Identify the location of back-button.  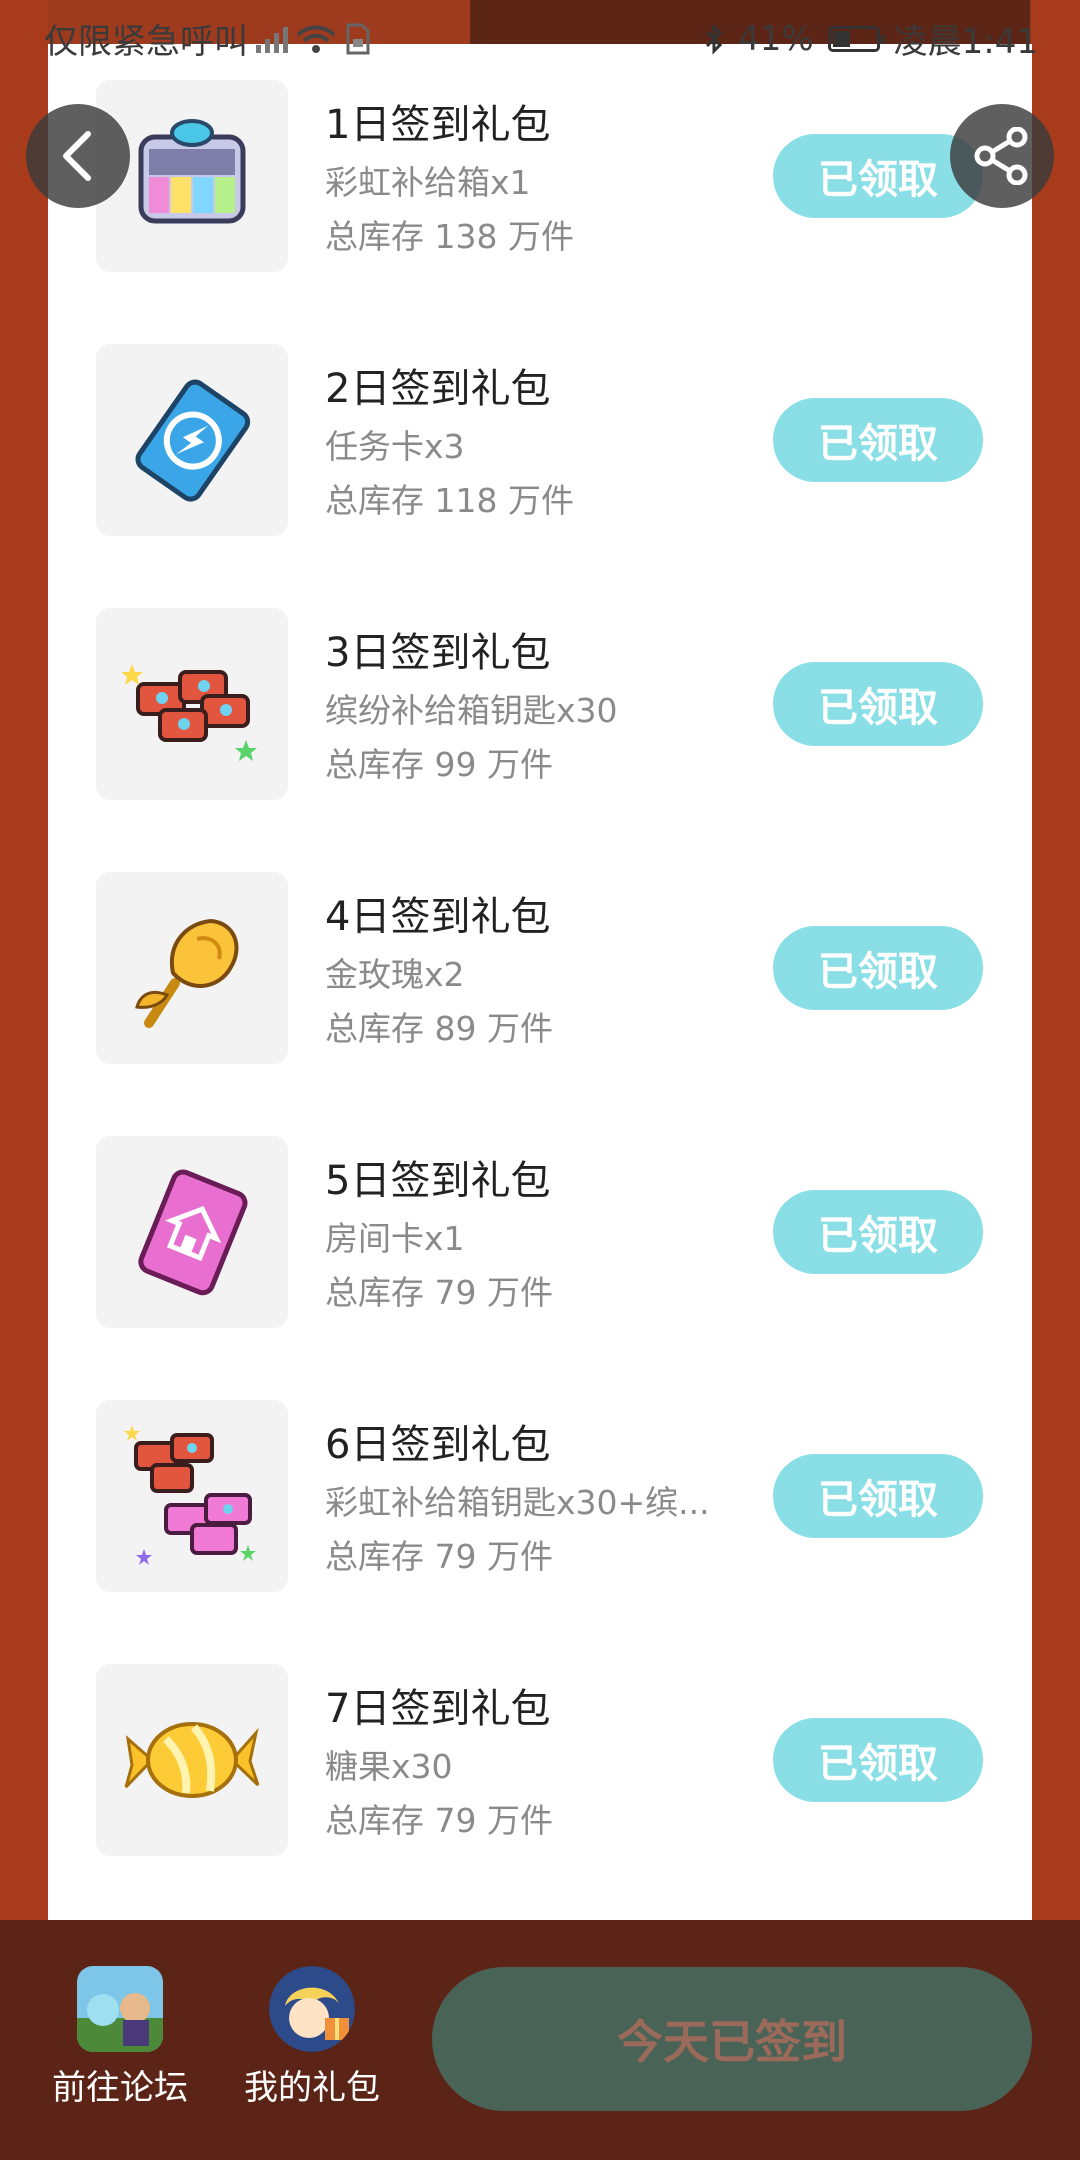
(78, 156).